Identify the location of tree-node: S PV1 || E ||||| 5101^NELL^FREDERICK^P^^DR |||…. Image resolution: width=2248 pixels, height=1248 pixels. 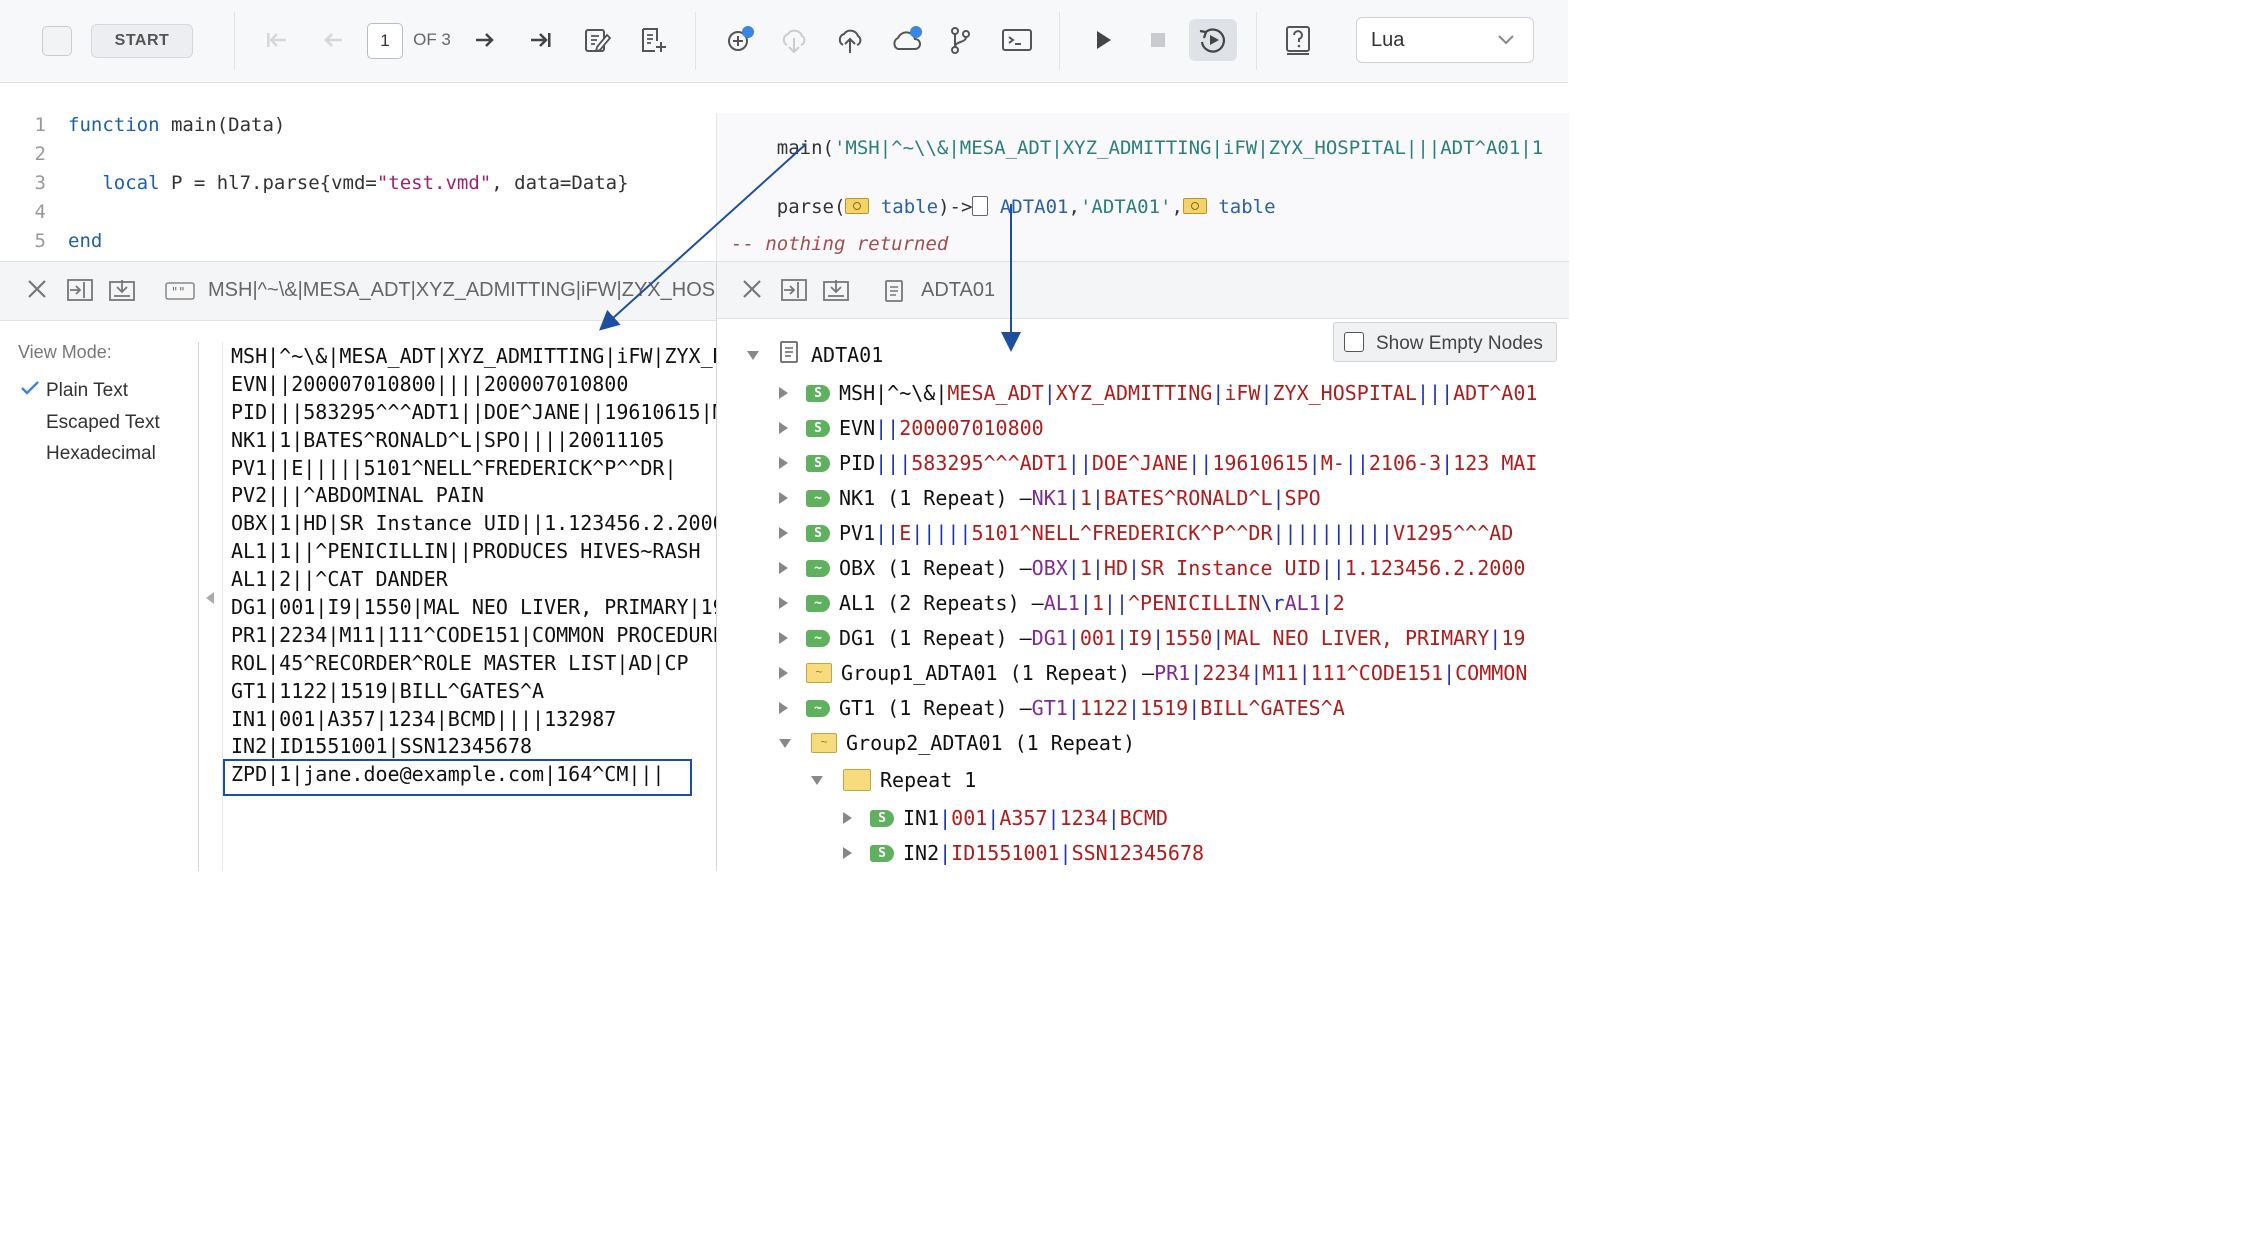
(1174, 533).